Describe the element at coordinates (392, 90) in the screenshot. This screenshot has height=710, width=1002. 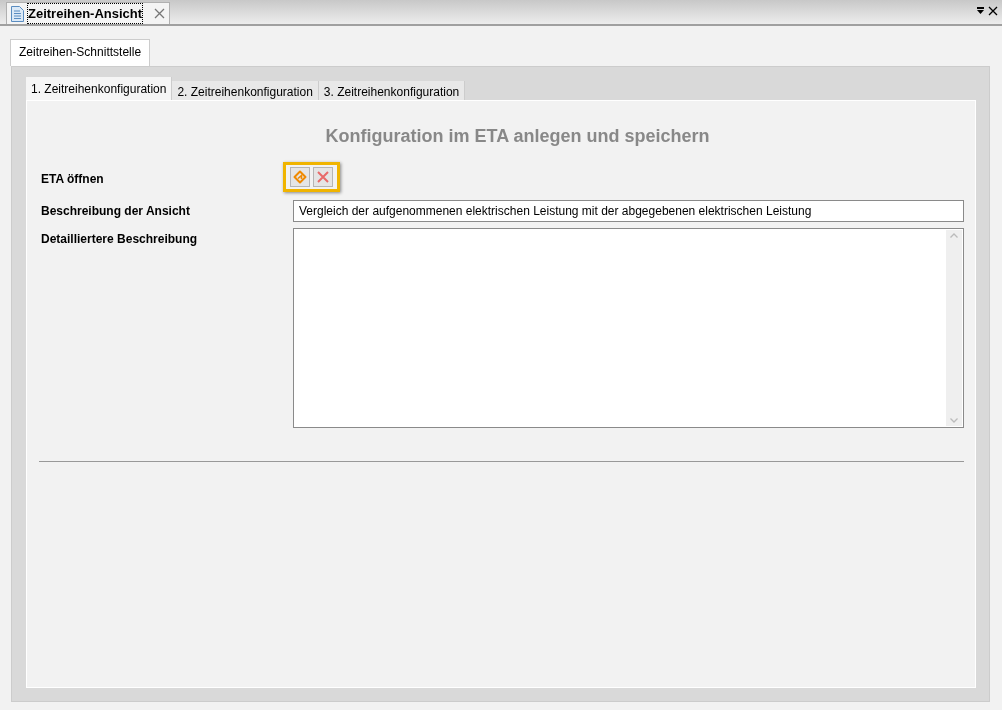
I see `tab: 3. Zeitreihenkonfiguration` at that location.